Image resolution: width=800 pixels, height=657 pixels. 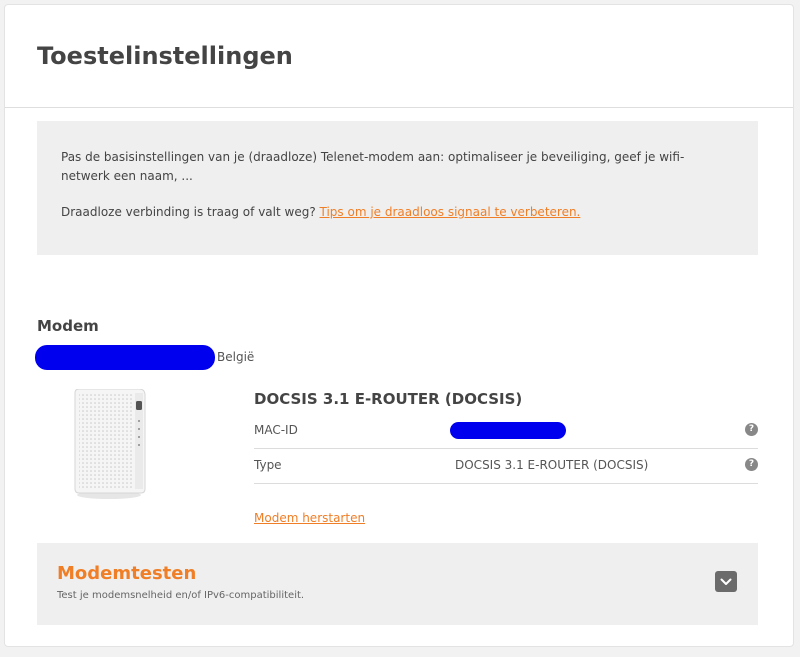 What do you see at coordinates (309, 518) in the screenshot?
I see `restart-modem-link: Modem herstarten` at bounding box center [309, 518].